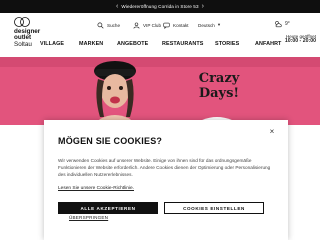  What do you see at coordinates (160, 62) in the screenshot?
I see `hero-stripe` at bounding box center [160, 62].